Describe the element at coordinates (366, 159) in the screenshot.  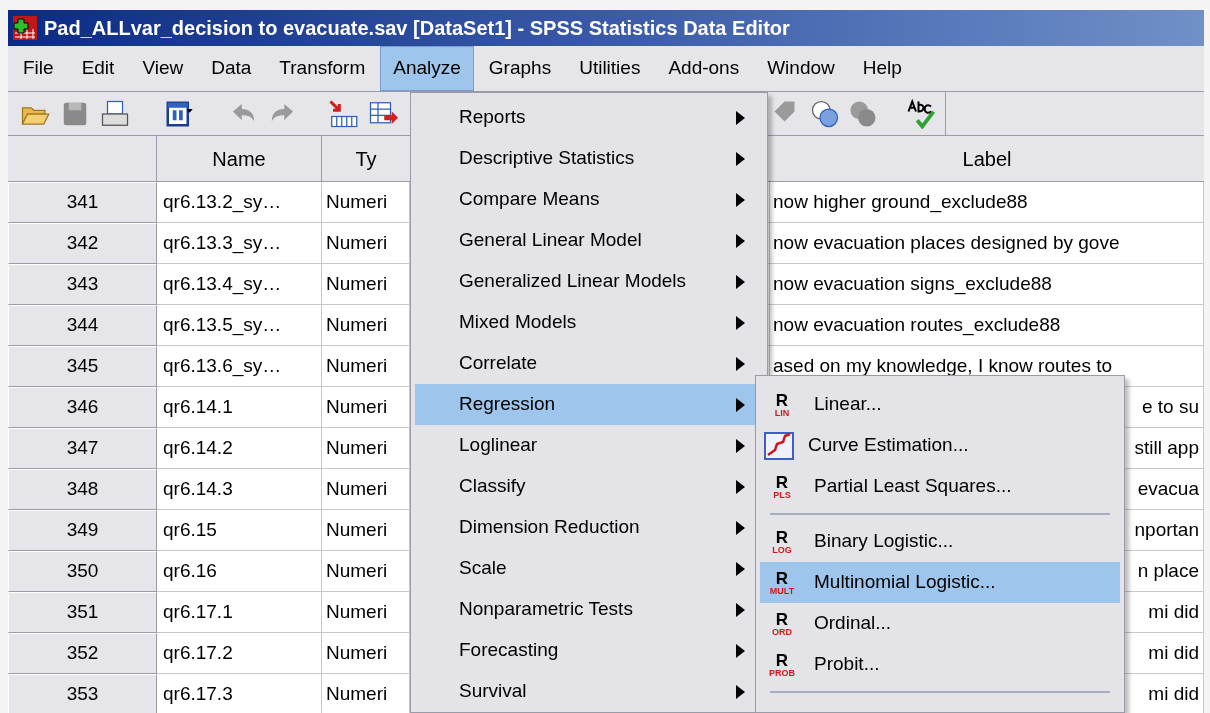
I see `column-header: Ty` at that location.